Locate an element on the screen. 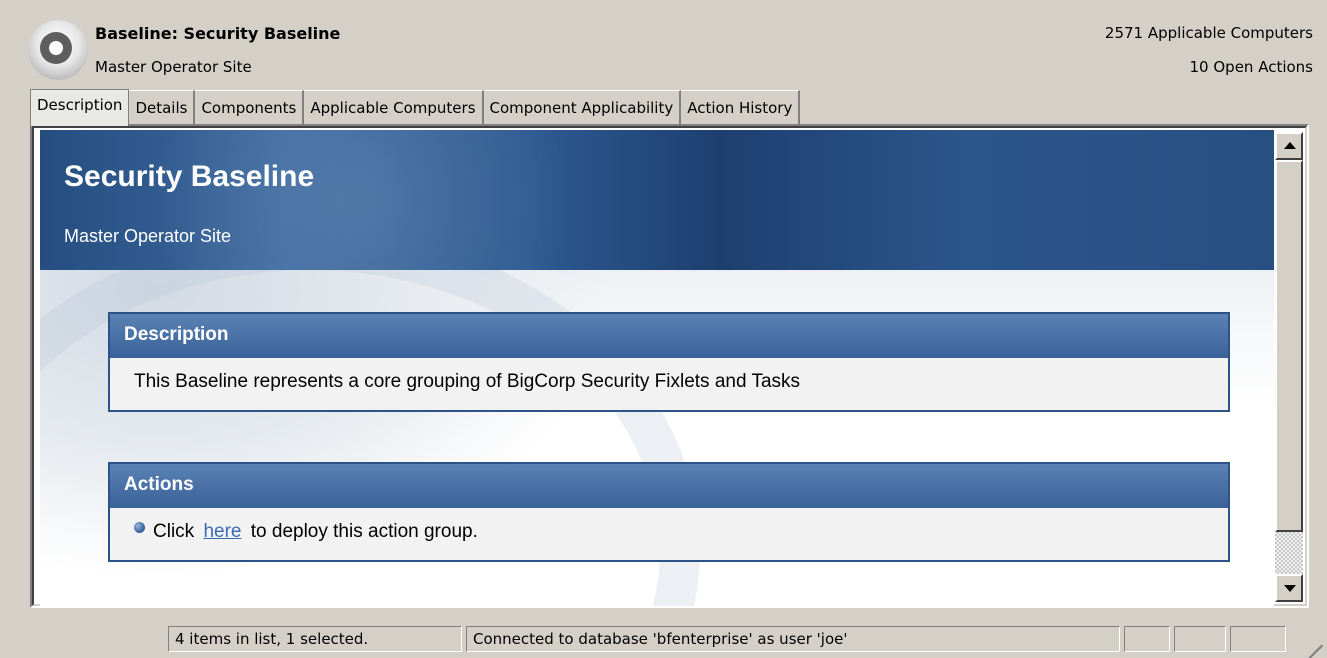 The image size is (1327, 658). tab-description: Description is located at coordinates (80, 107).